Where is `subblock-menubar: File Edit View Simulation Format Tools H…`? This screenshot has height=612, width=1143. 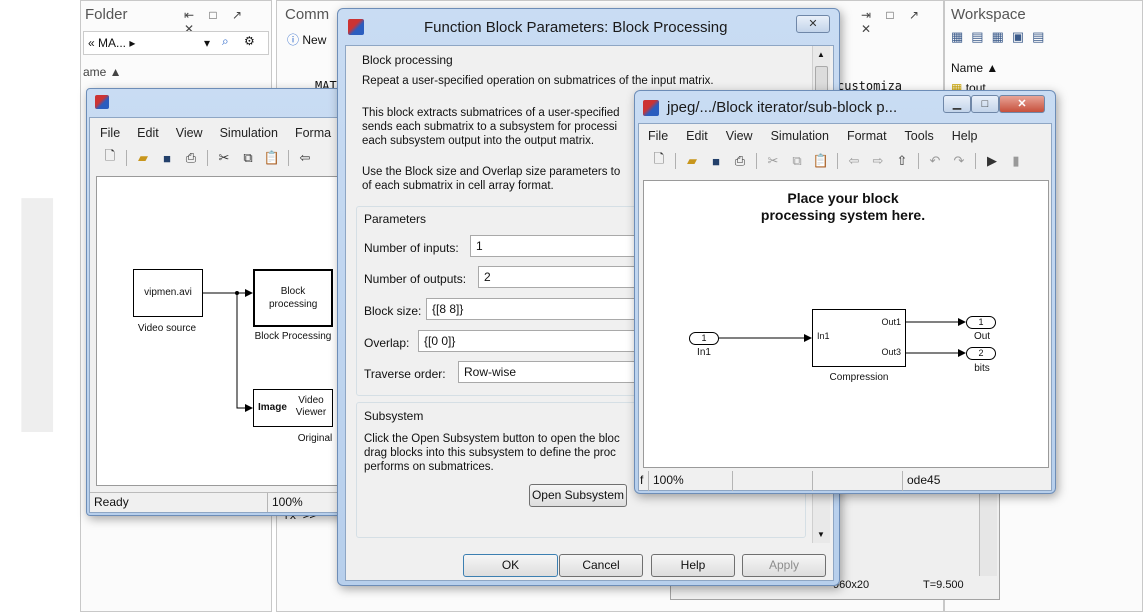 subblock-menubar: File Edit View Simulation Format Tools H… is located at coordinates (812, 136).